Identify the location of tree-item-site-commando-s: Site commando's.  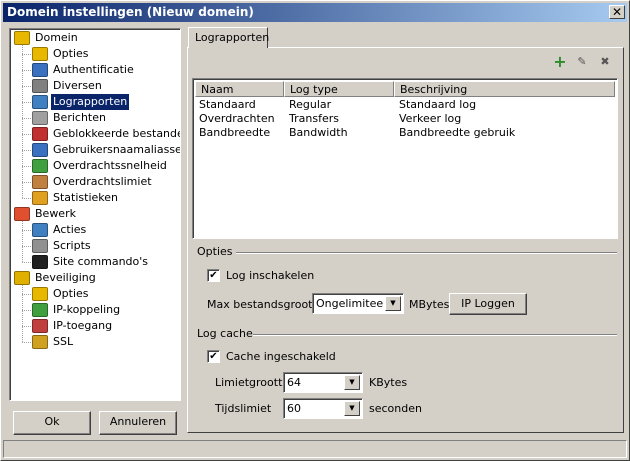
(91, 262).